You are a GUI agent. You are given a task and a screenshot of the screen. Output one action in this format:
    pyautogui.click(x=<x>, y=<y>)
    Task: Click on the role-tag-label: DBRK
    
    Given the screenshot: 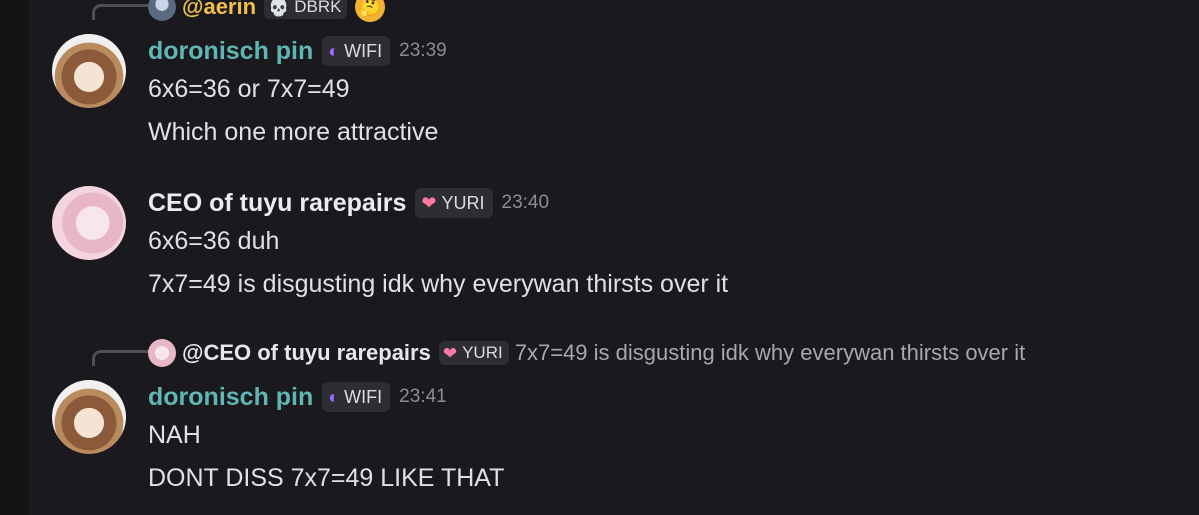 What is the action you would take?
    pyautogui.click(x=318, y=8)
    